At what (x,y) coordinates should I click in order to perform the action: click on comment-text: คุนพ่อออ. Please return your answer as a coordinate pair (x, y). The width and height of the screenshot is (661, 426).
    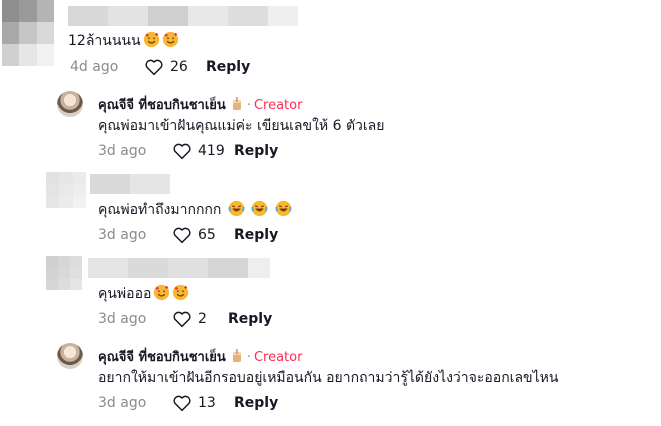
    Looking at the image, I should click on (143, 294).